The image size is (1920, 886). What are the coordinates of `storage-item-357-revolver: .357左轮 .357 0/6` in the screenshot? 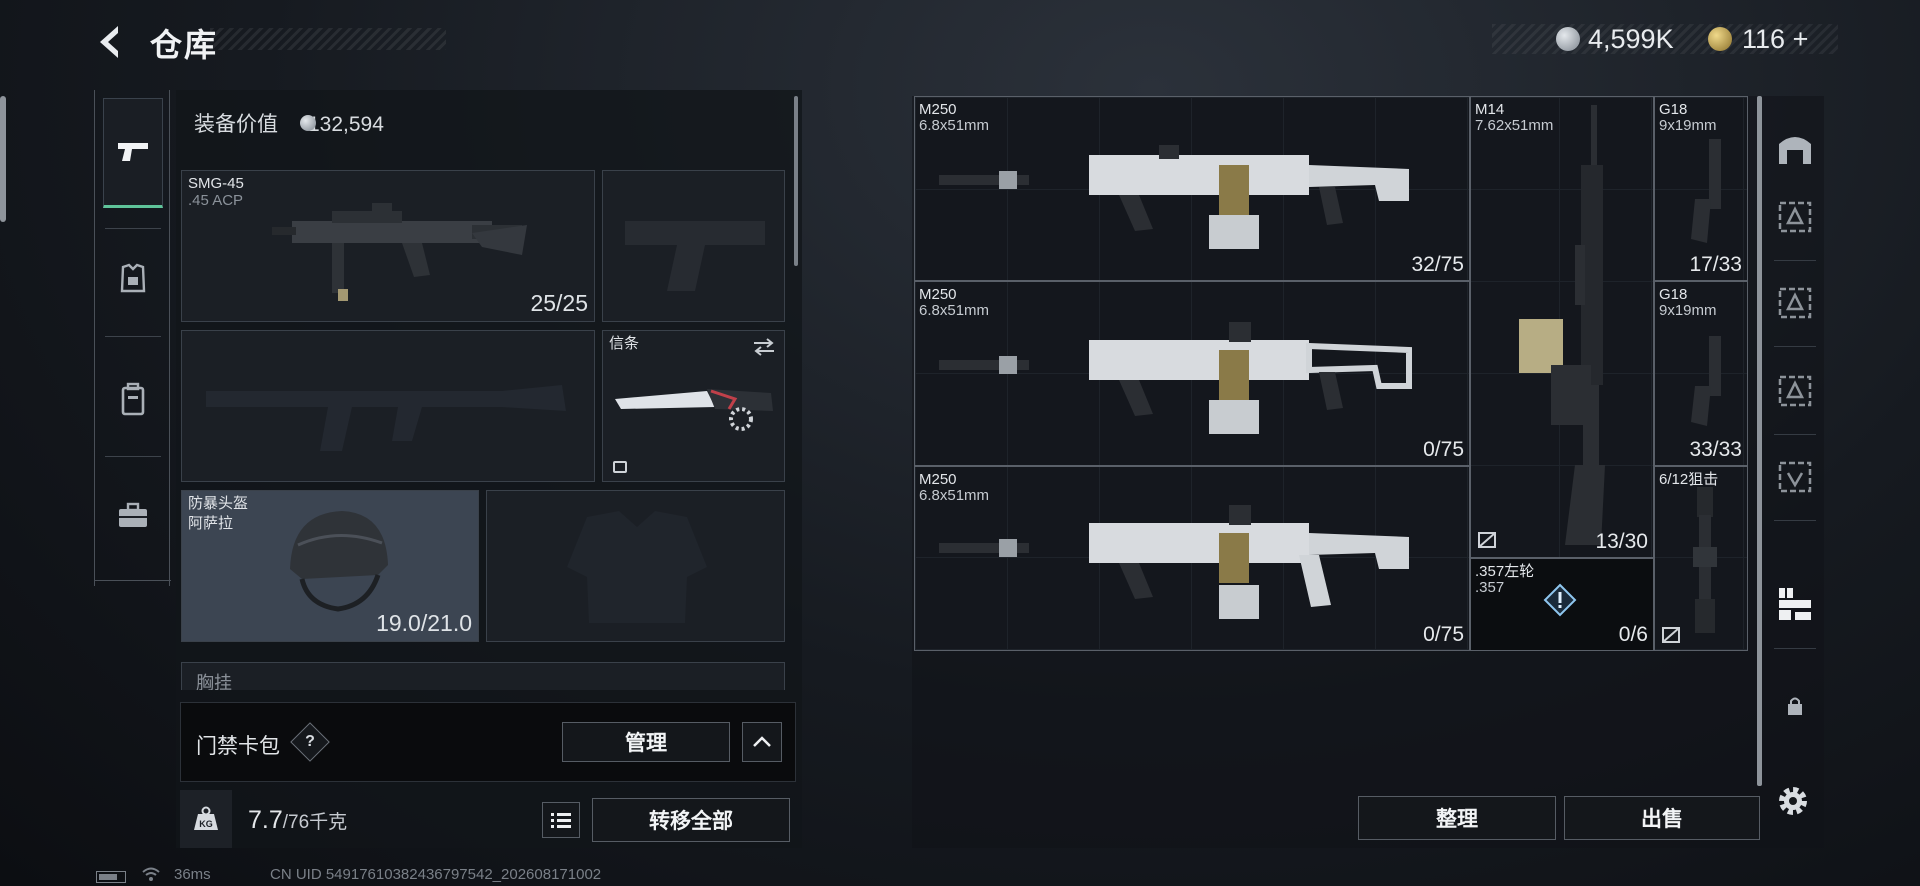 It's located at (1562, 604).